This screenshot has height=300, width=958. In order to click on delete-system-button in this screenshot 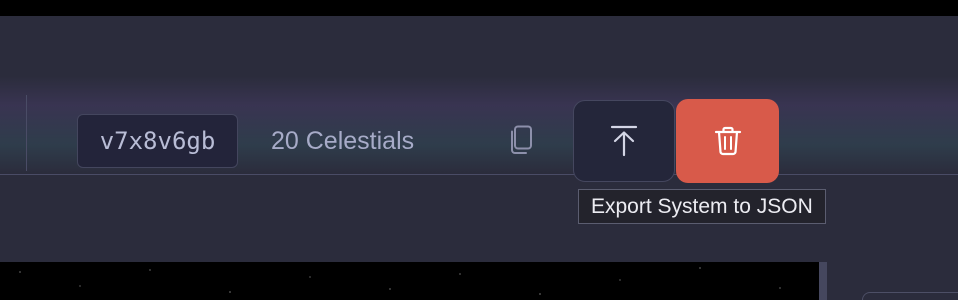, I will do `click(727, 141)`.